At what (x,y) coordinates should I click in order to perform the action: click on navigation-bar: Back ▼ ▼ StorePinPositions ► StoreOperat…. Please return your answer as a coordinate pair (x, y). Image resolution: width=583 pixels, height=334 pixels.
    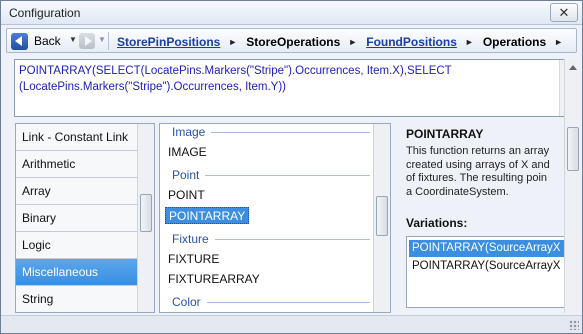
    Looking at the image, I should click on (291, 40).